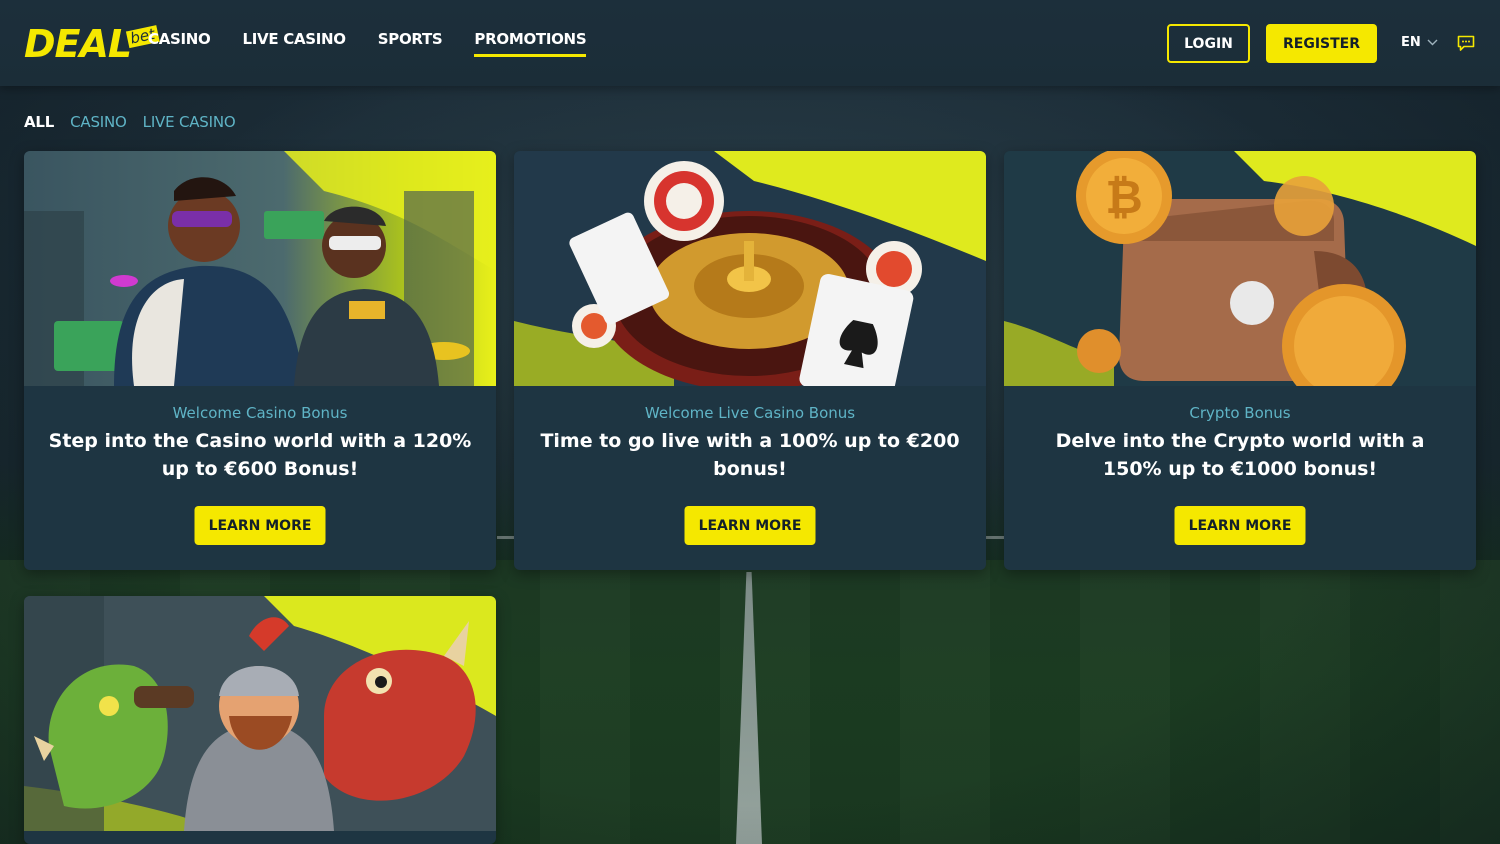  Describe the element at coordinates (750, 413) in the screenshot. I see `promo-subtitle: Welcome Live Casino Bonus` at that location.